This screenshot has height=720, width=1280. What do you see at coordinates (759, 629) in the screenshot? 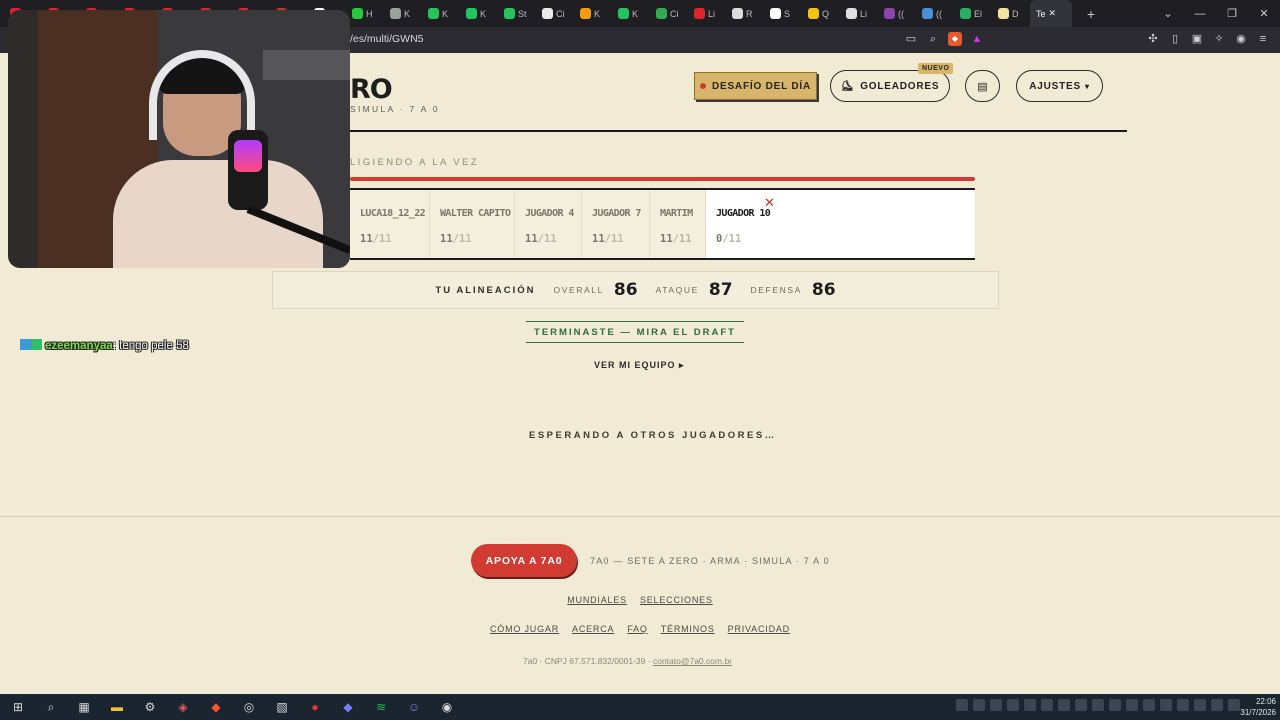
I see `footer-link-privacy: PRIVACIDAD` at bounding box center [759, 629].